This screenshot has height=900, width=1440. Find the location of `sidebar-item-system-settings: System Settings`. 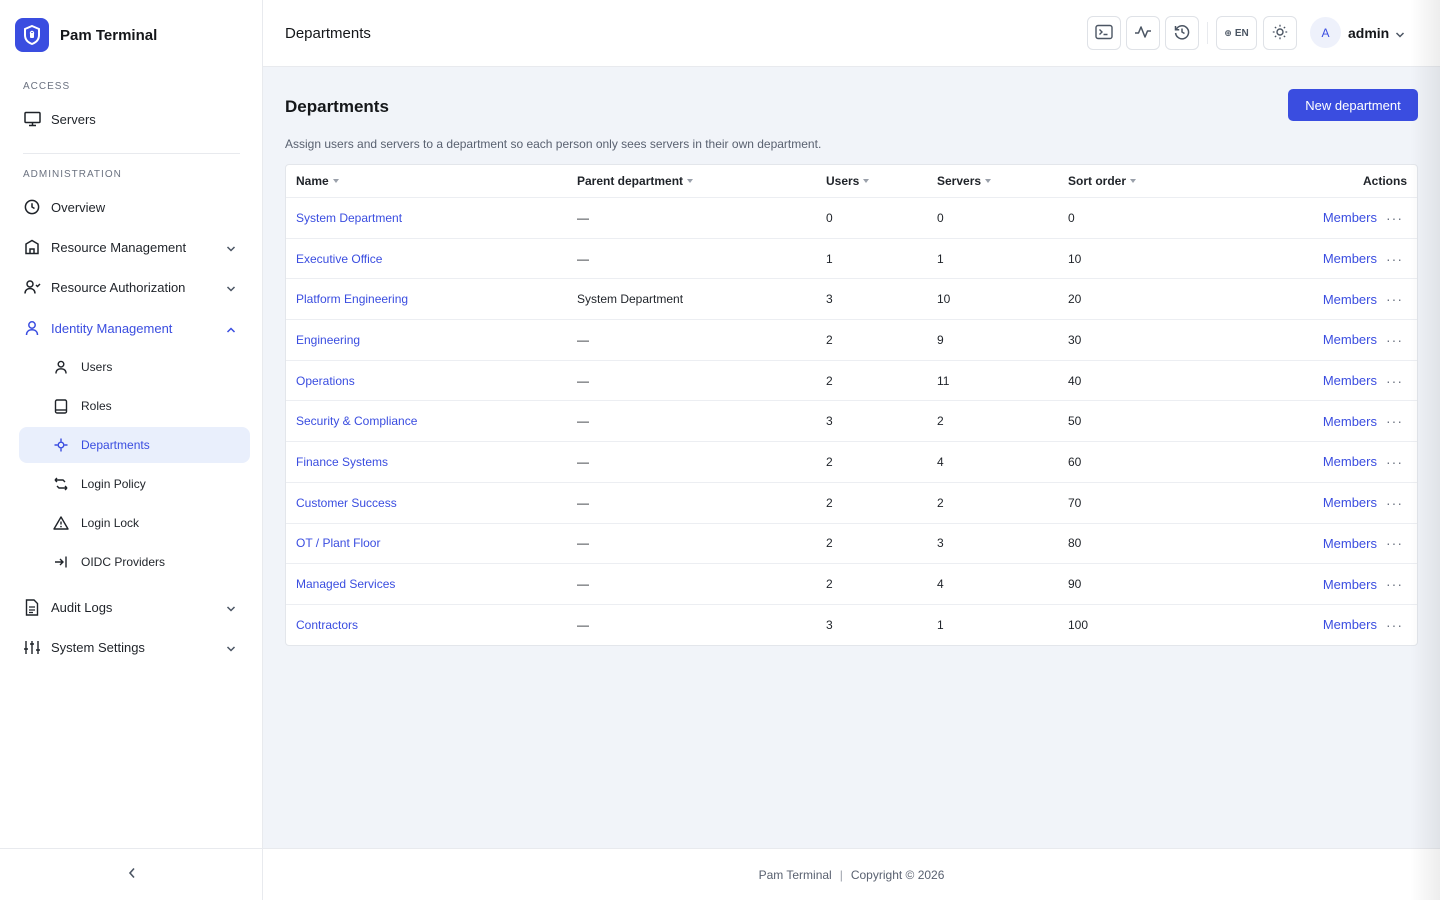

sidebar-item-system-settings: System Settings is located at coordinates (134, 647).